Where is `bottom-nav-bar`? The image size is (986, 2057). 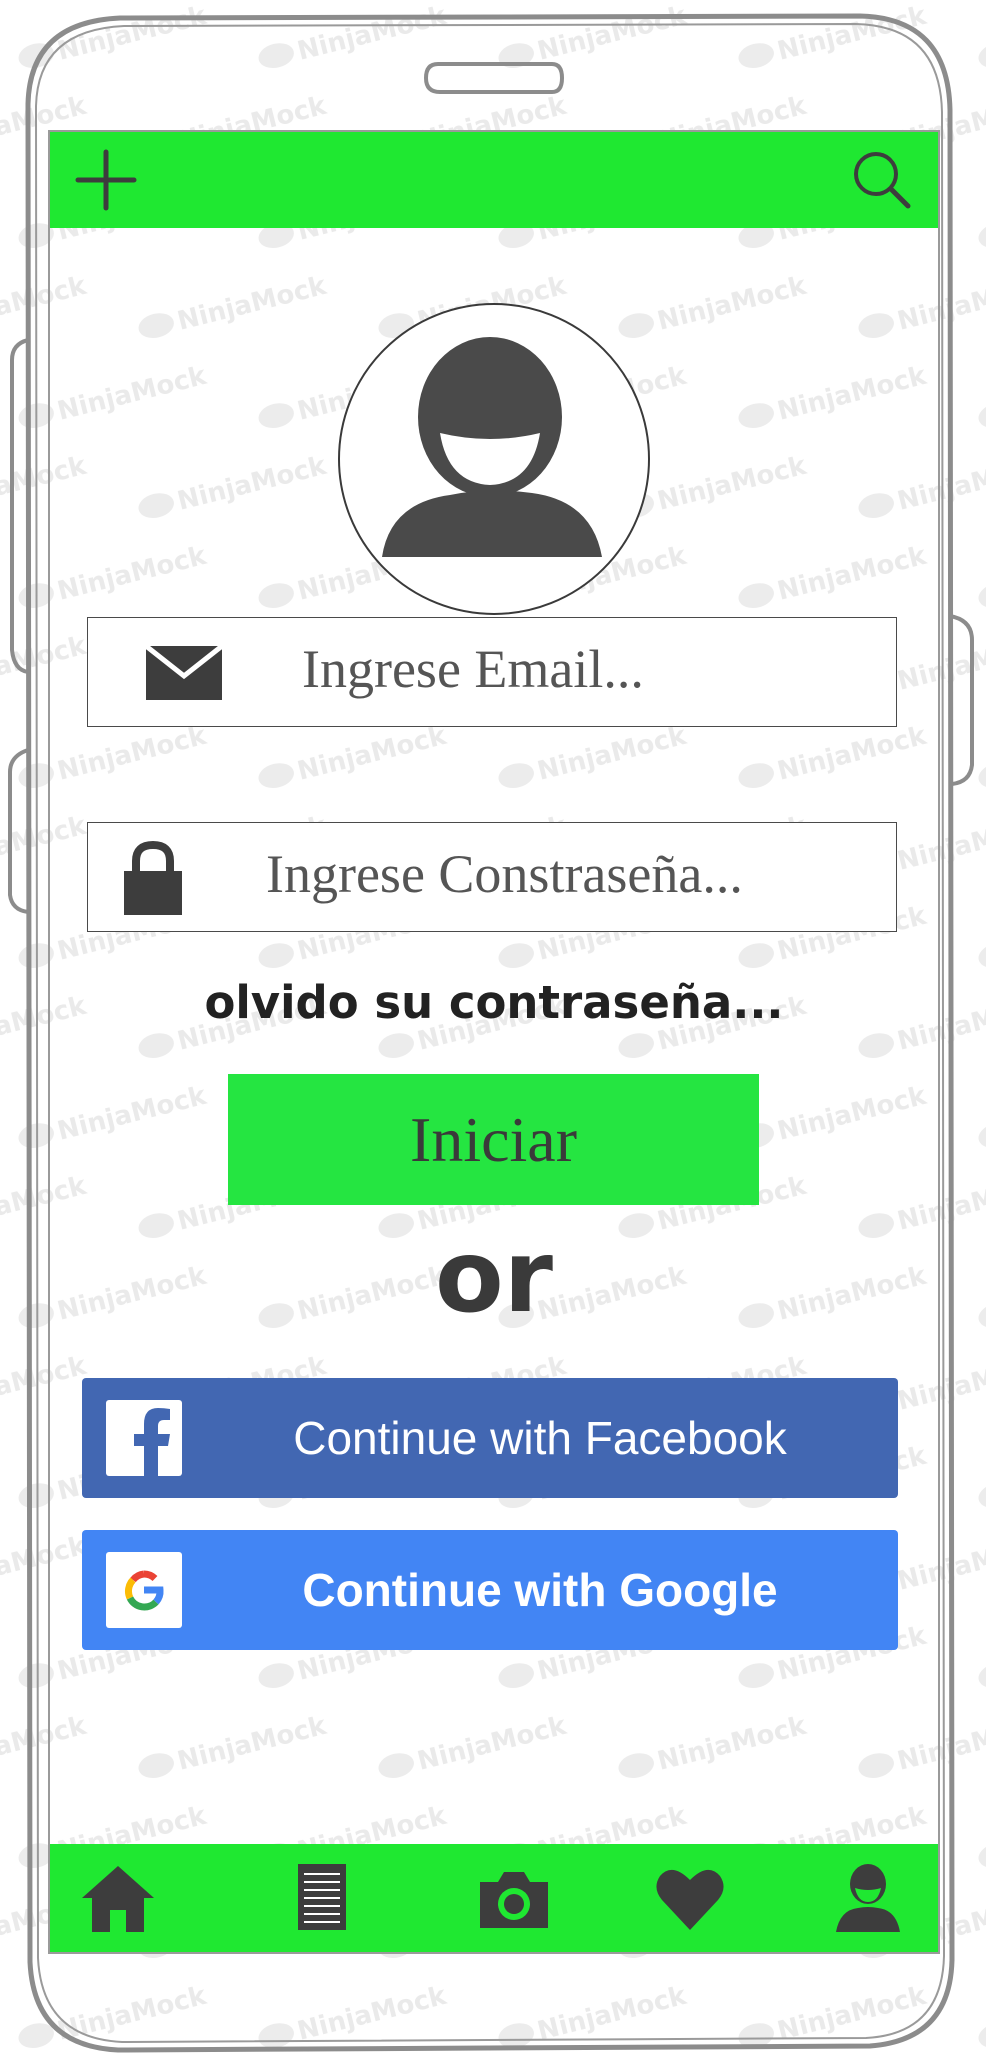 bottom-nav-bar is located at coordinates (494, 1898).